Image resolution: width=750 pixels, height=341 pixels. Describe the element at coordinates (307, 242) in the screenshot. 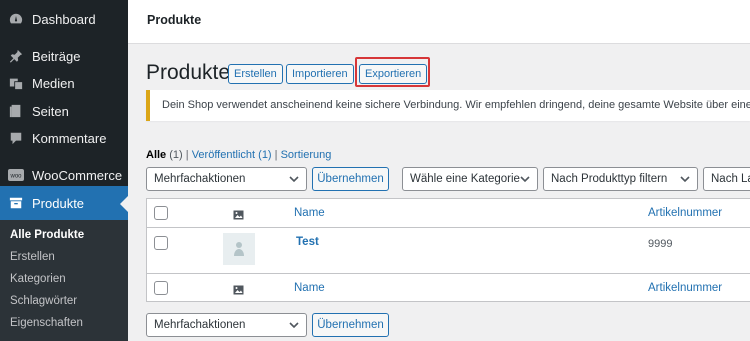

I see `product-name-link: Test` at that location.